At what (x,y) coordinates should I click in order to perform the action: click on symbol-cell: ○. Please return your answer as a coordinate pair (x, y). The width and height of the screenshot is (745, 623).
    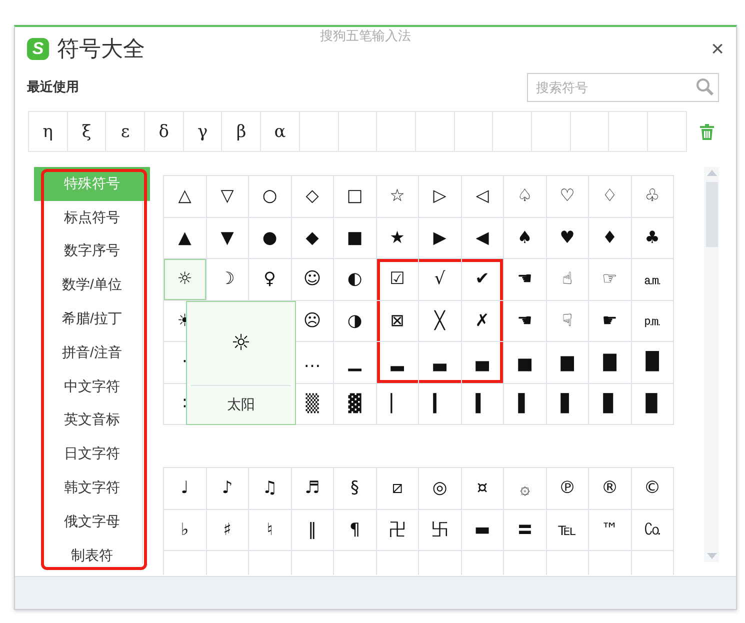
    Looking at the image, I should click on (270, 197).